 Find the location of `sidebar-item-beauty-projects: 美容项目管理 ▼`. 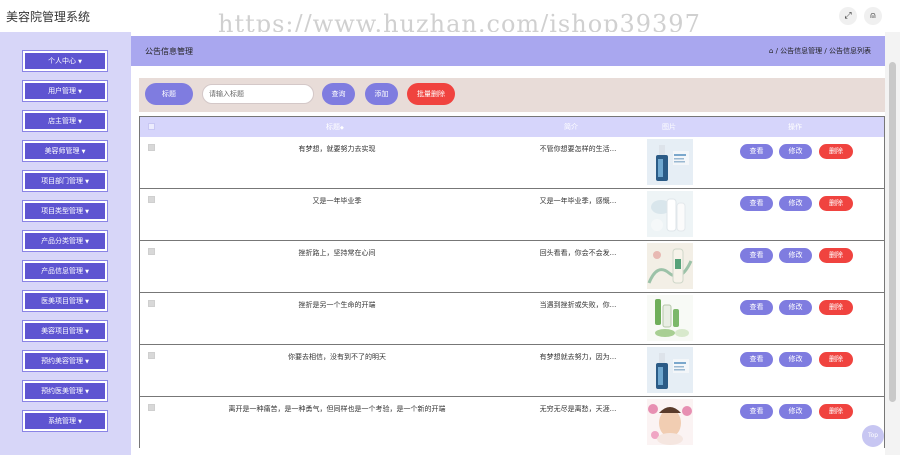

sidebar-item-beauty-projects: 美容项目管理 ▼ is located at coordinates (65, 331).